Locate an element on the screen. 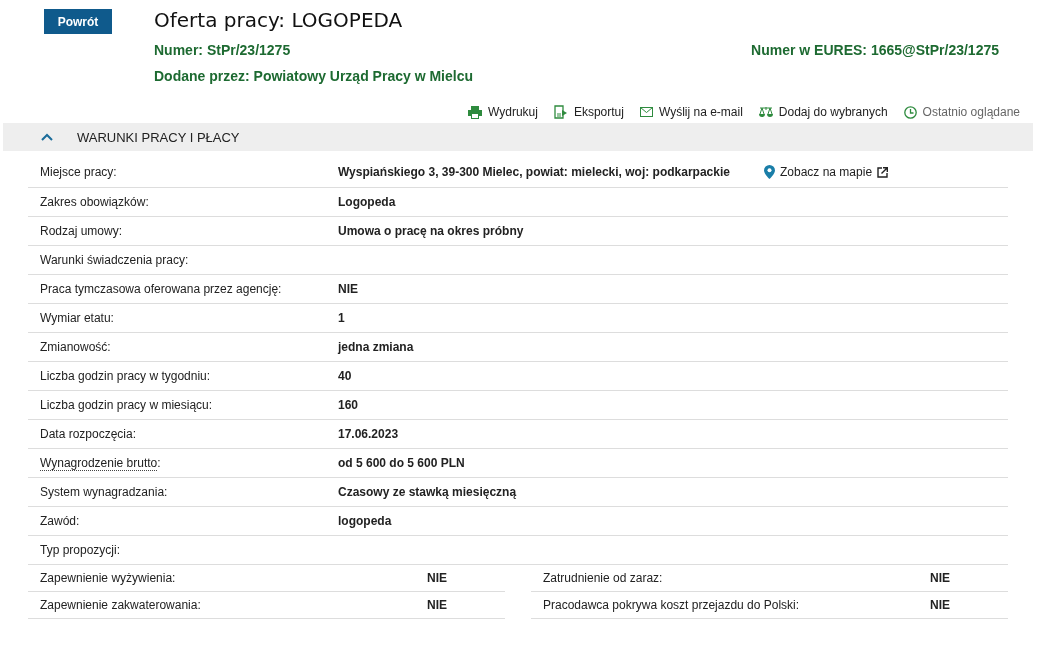  back-button: Powrót is located at coordinates (78, 21).